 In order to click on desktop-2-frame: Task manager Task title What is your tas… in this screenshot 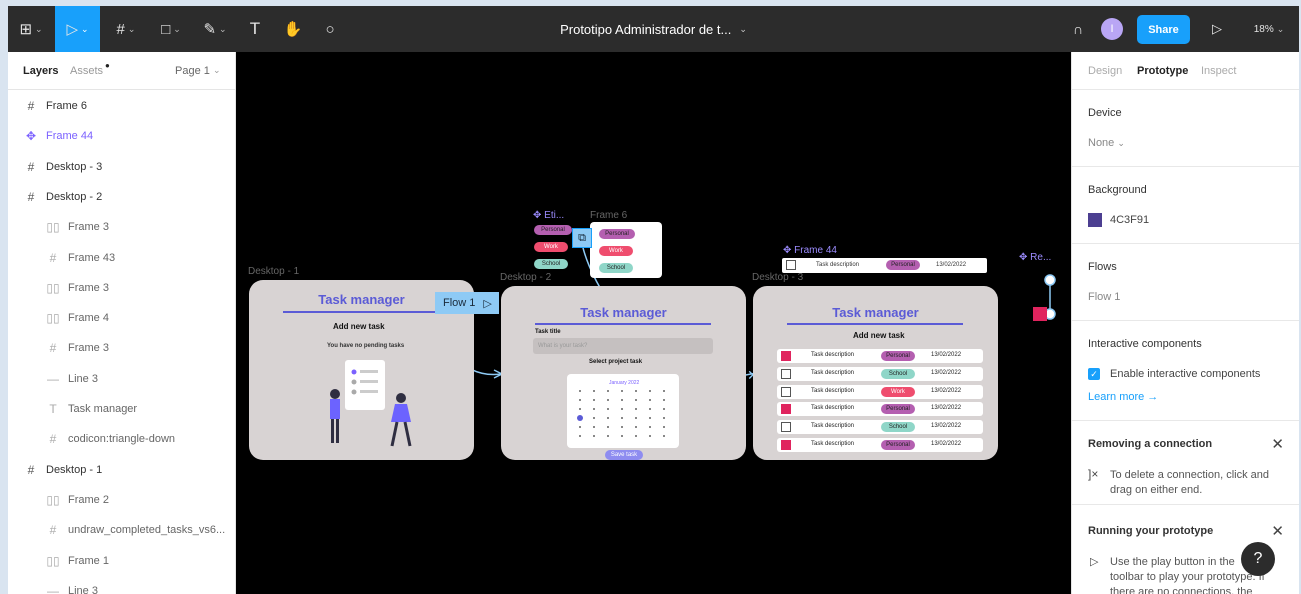, I will do `click(623, 373)`.